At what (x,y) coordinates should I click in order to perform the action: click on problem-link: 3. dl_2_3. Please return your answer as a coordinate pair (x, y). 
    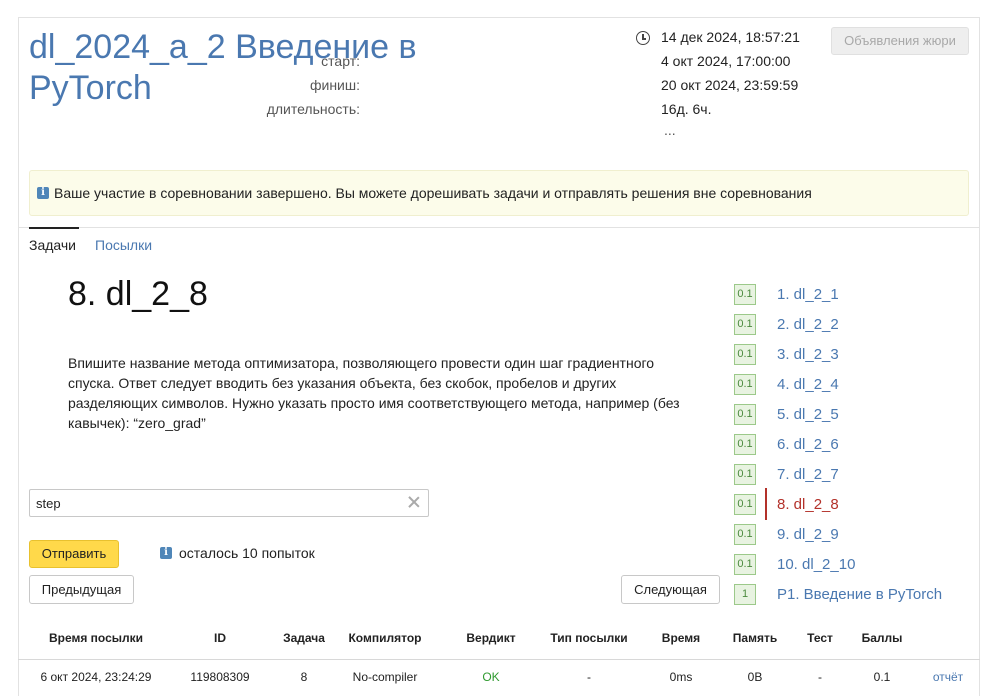
    Looking at the image, I should click on (808, 354).